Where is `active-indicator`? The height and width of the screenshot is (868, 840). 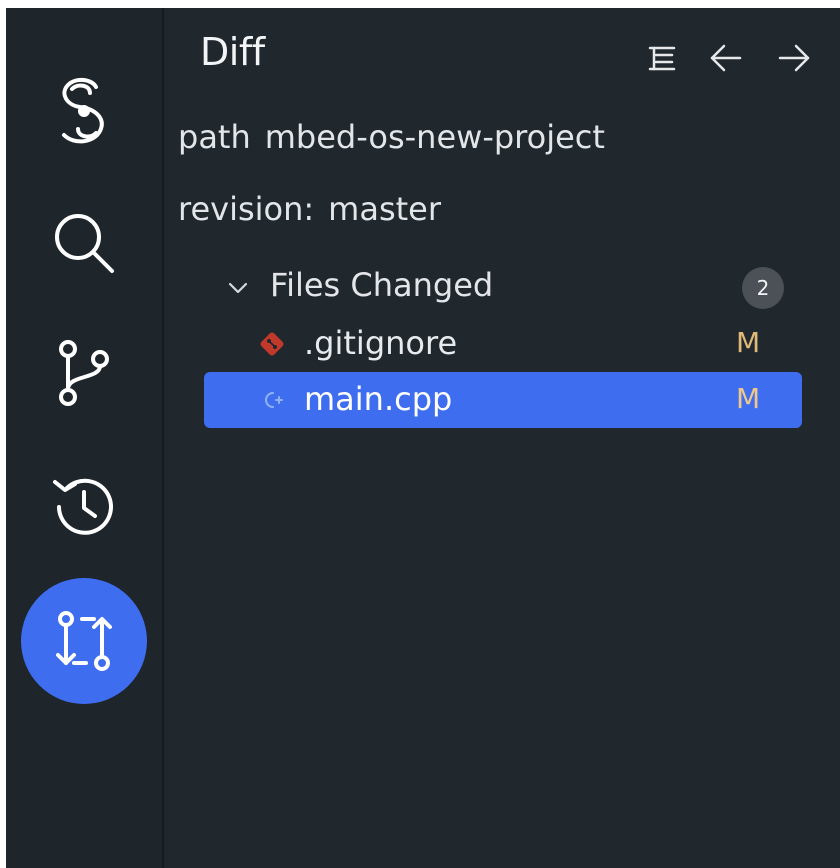
active-indicator is located at coordinates (84, 641).